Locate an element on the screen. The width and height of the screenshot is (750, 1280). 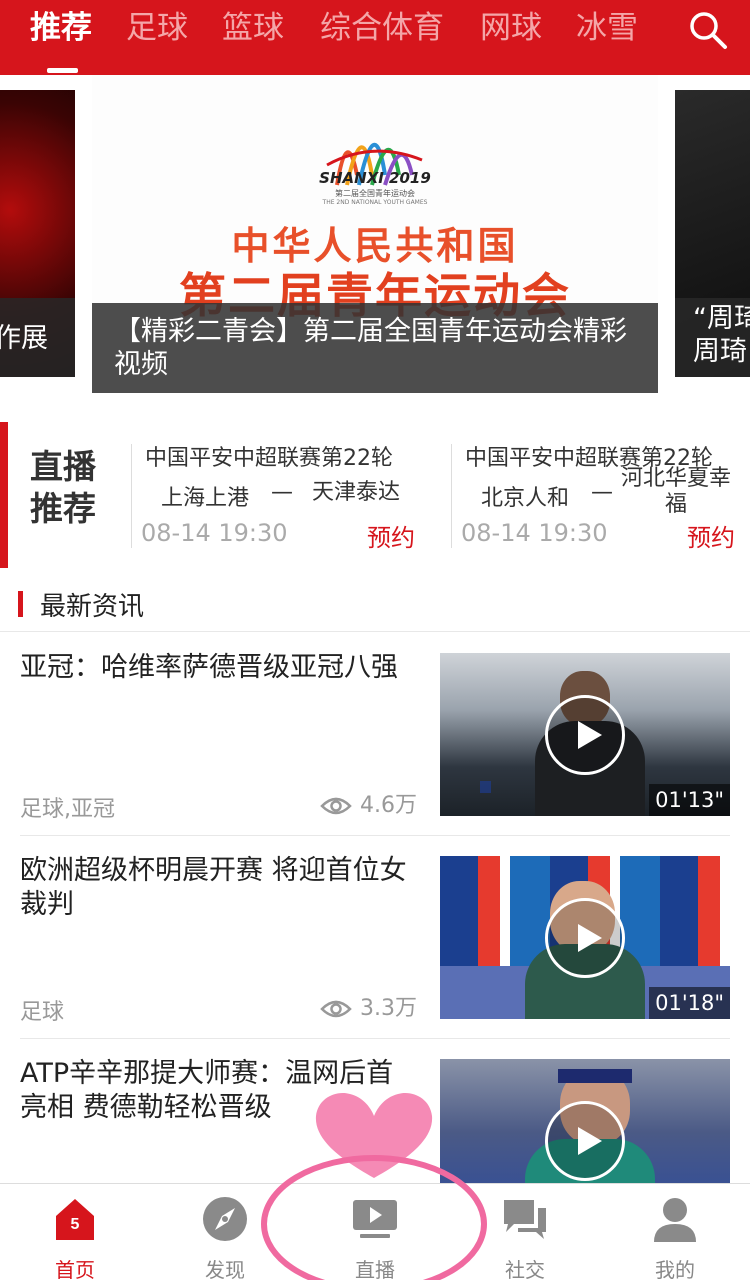
match-league: 中国平安中超联赛第22轮 is located at coordinates (269, 458).